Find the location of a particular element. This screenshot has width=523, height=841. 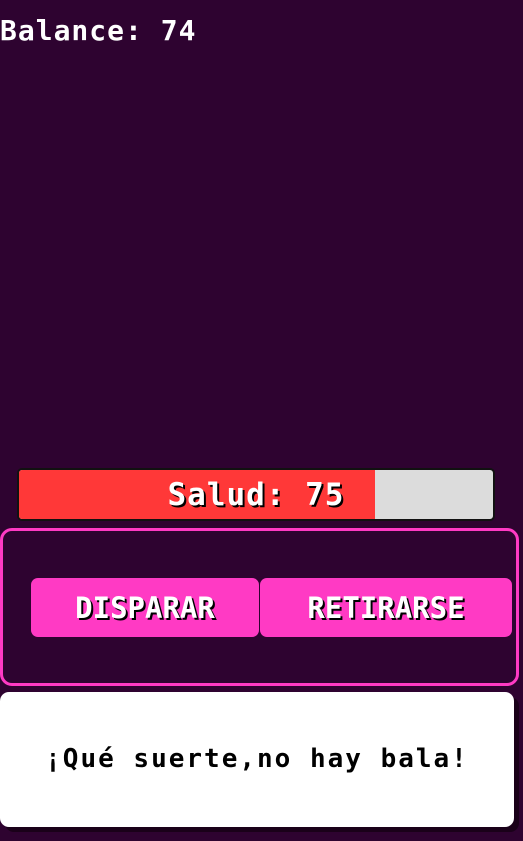

fire-button: DISPARAR is located at coordinates (145, 607).